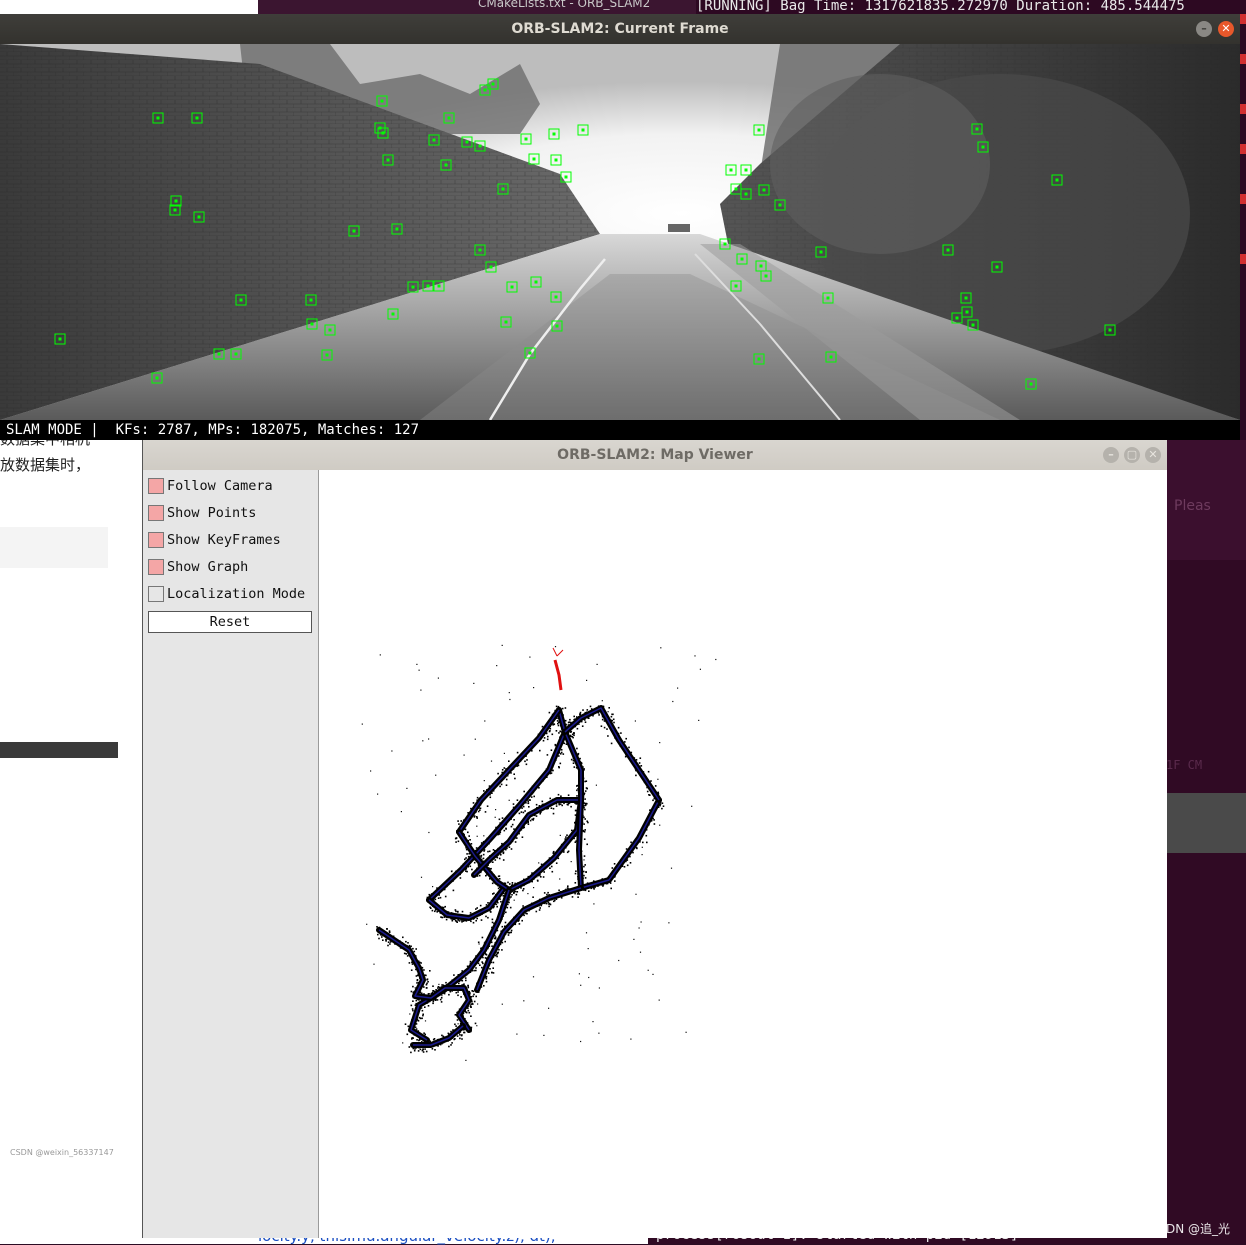 The width and height of the screenshot is (1246, 1245). What do you see at coordinates (214, 540) in the screenshot?
I see `show-keyframes-checkbox: Show KeyFrames` at bounding box center [214, 540].